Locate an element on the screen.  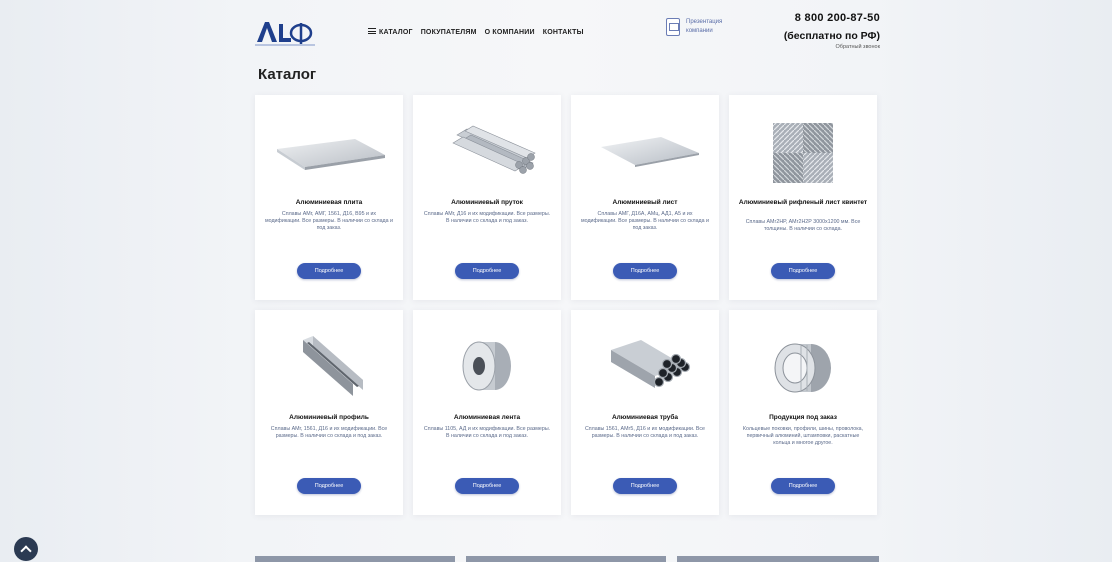
checker-plate-icon is located at coordinates (803, 153).